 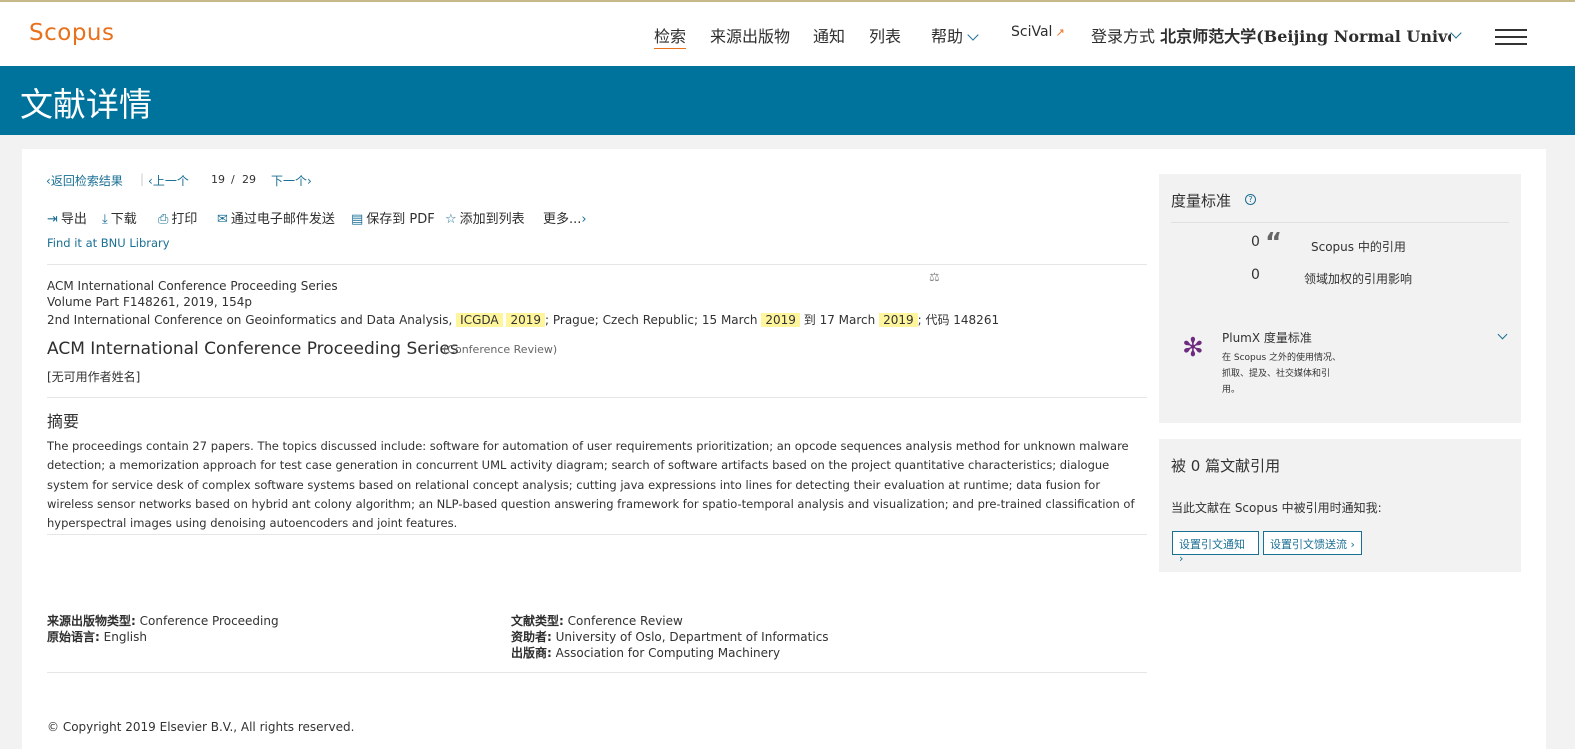 I want to click on download-button: ⤓ 下载, so click(x=119, y=217).